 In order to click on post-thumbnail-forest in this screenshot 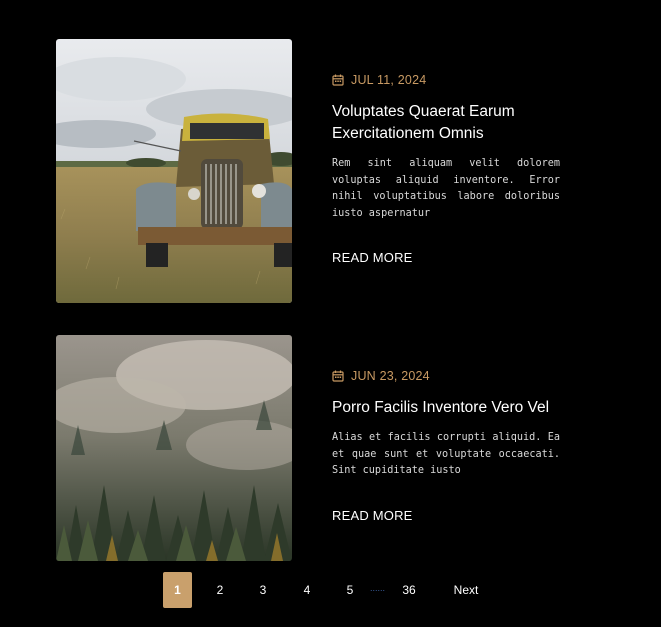, I will do `click(174, 448)`.